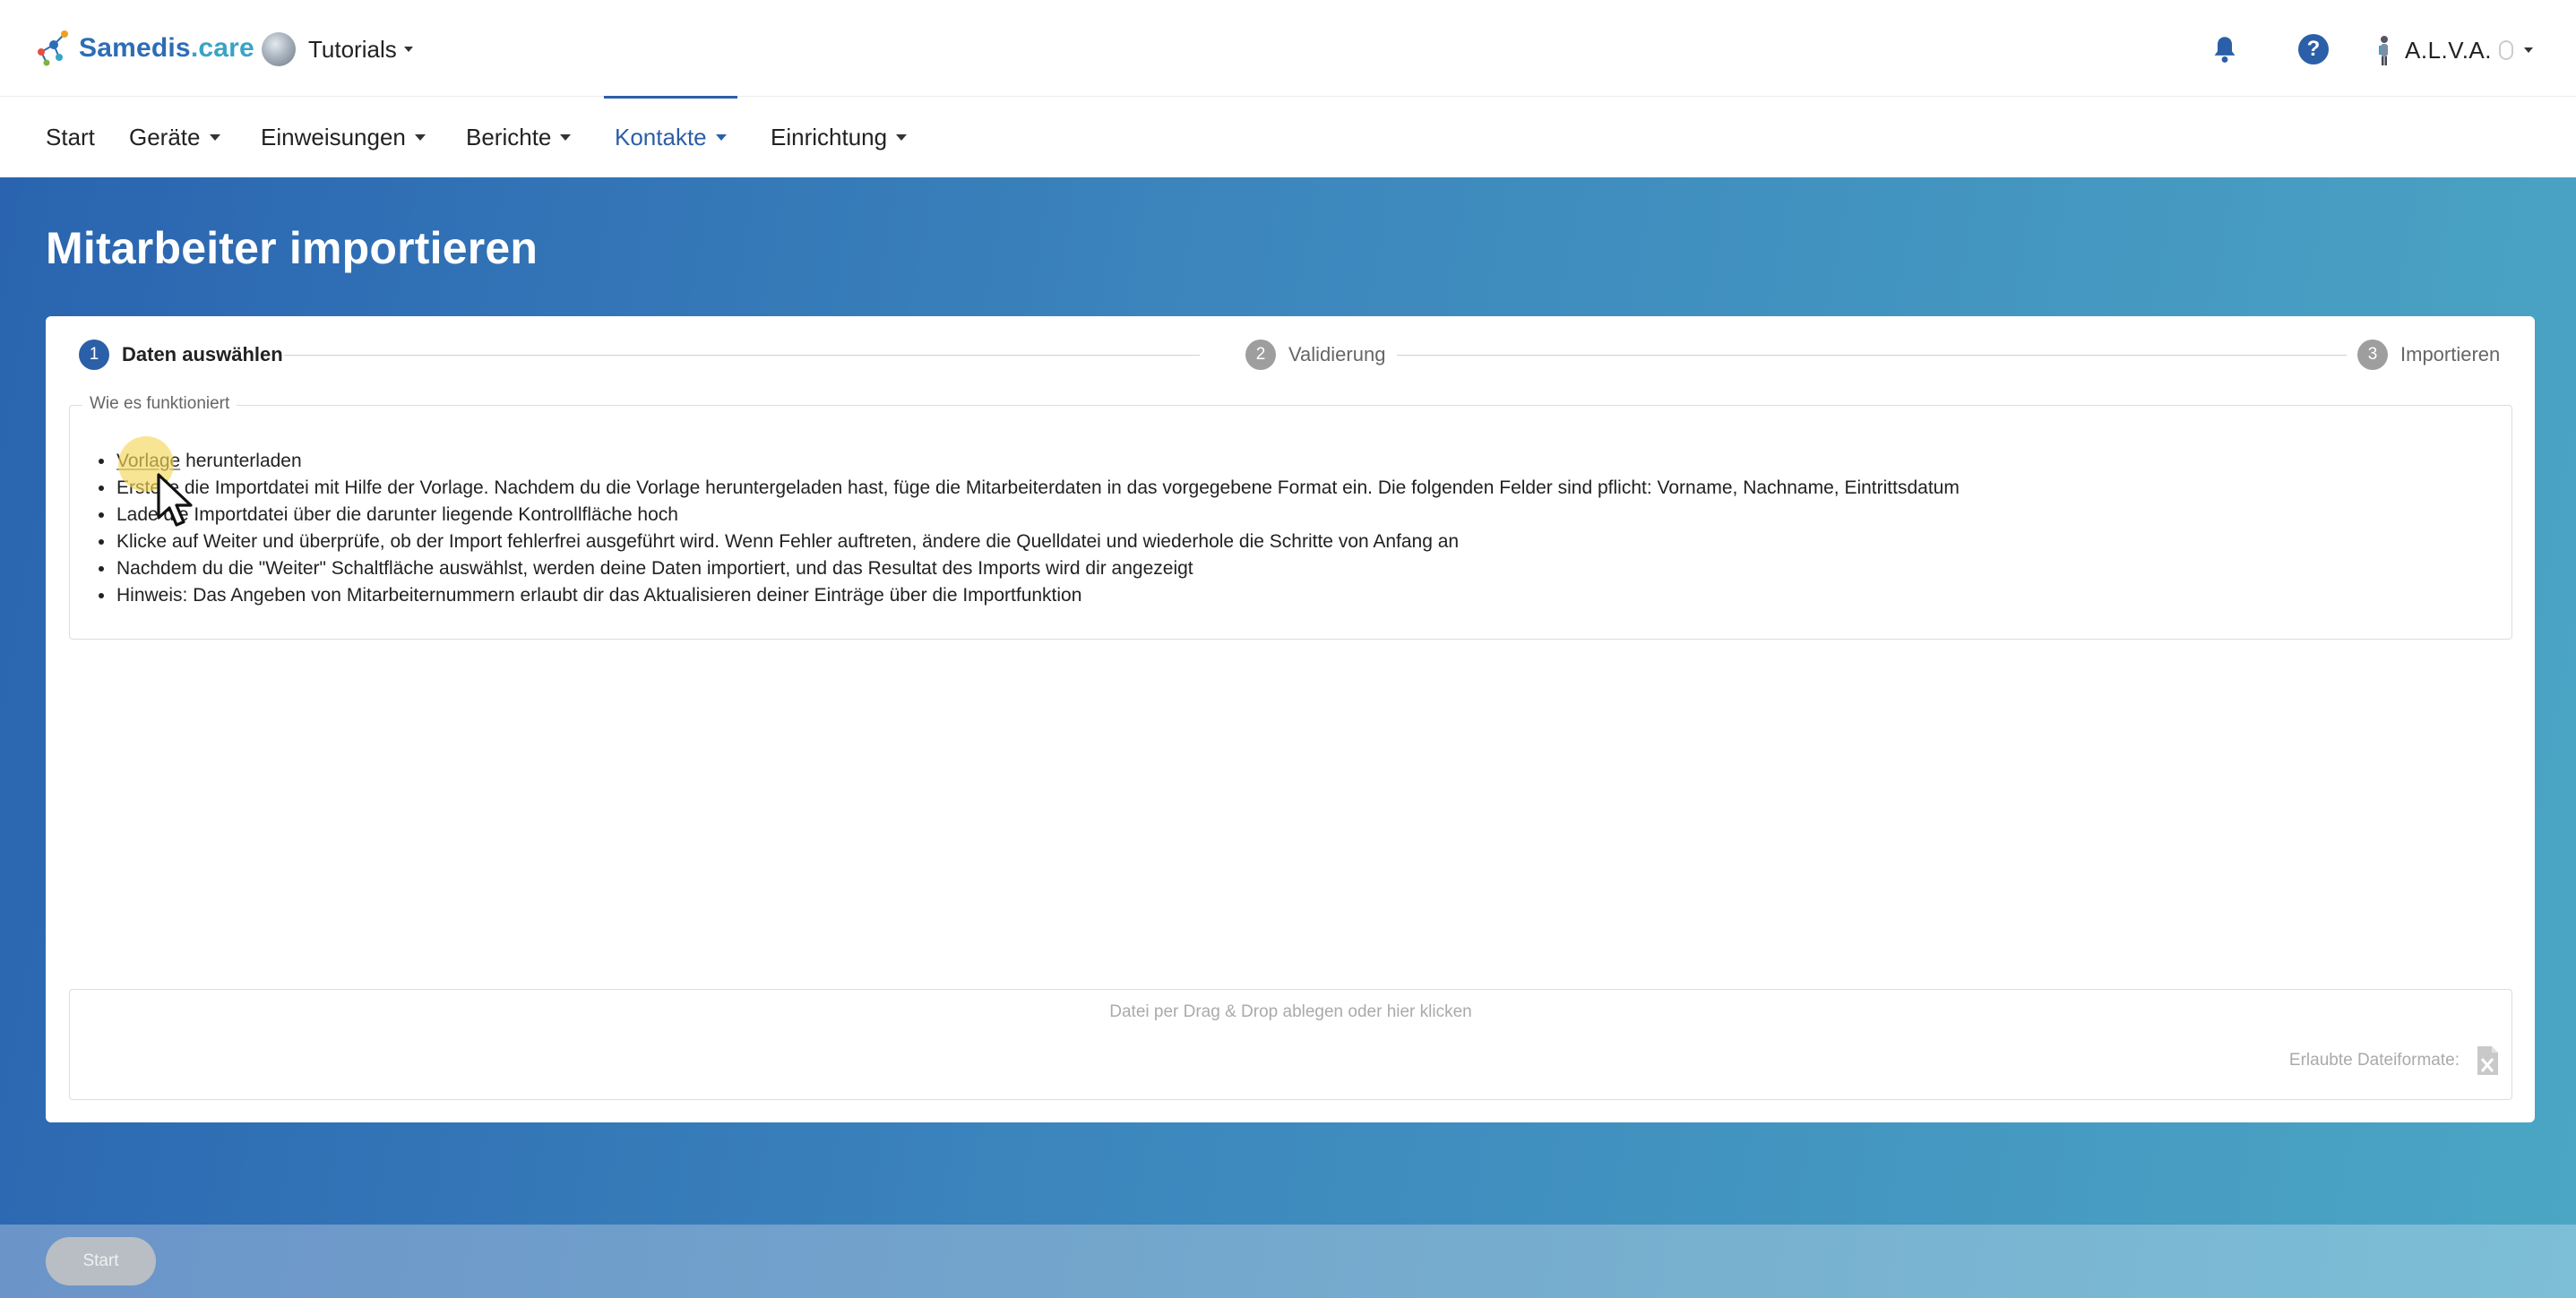  What do you see at coordinates (292, 248) in the screenshot?
I see `page-title: Mitarbeiter importieren` at bounding box center [292, 248].